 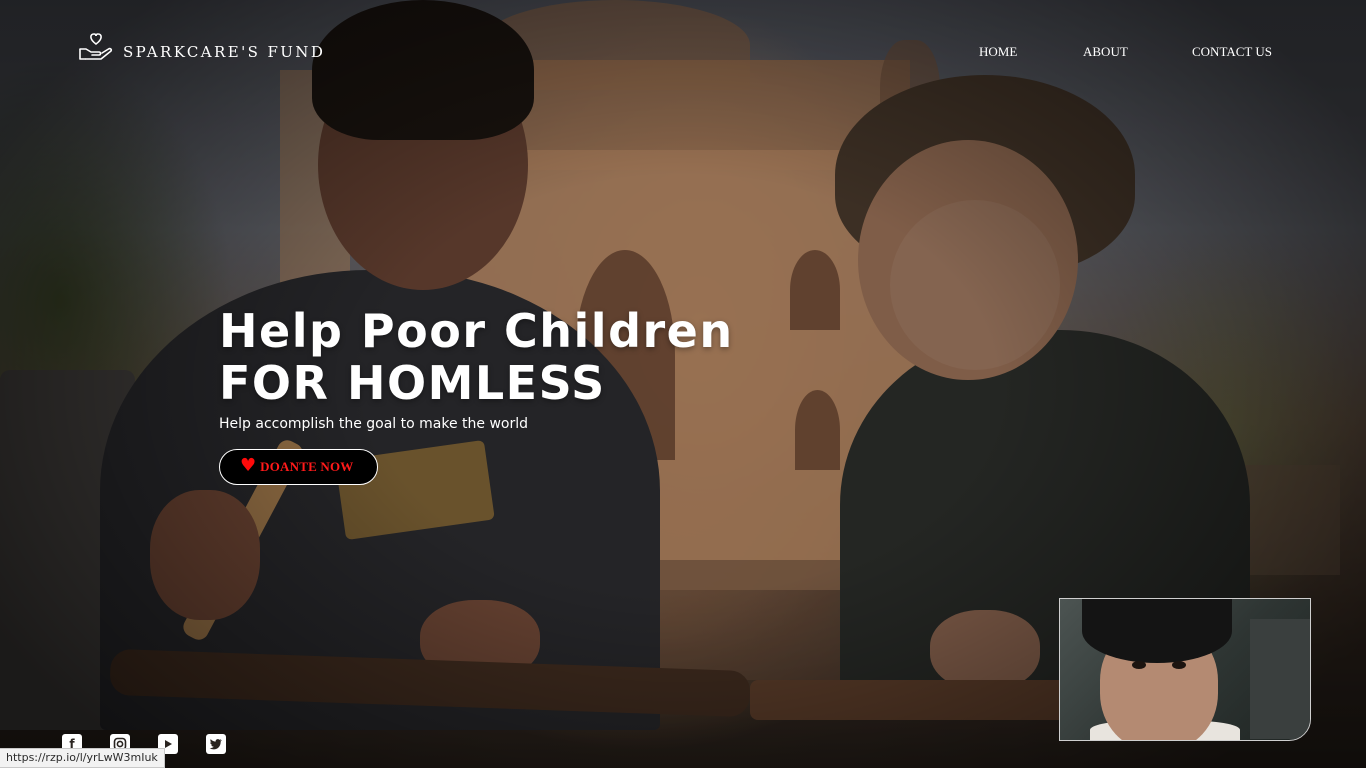 I want to click on brand-logo: SPARKCARE'S FUND, so click(x=202, y=47).